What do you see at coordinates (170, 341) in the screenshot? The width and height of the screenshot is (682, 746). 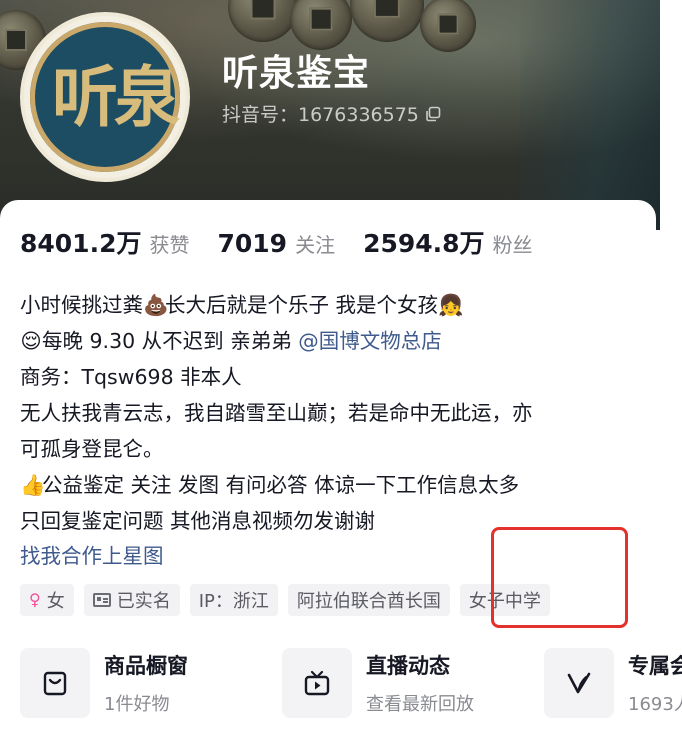 I see `bio-text: 每晚 9.30 从不迟到 亲弟弟` at bounding box center [170, 341].